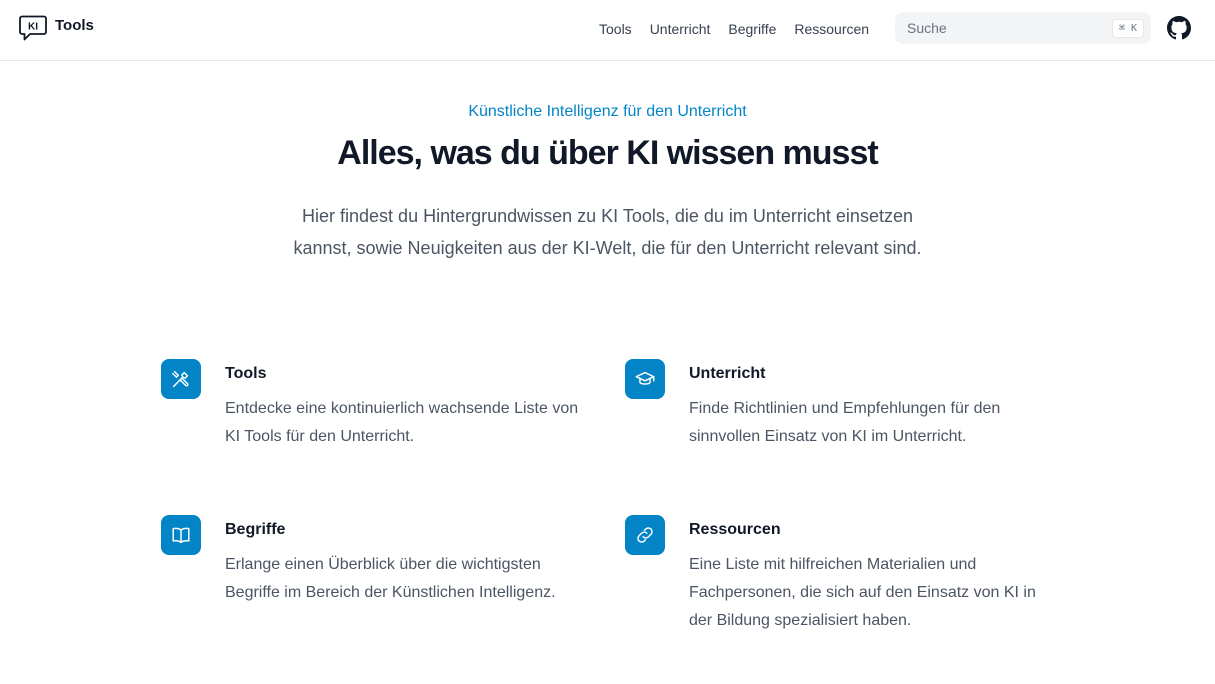  Describe the element at coordinates (735, 529) in the screenshot. I see `feature-title: Ressourcen` at that location.